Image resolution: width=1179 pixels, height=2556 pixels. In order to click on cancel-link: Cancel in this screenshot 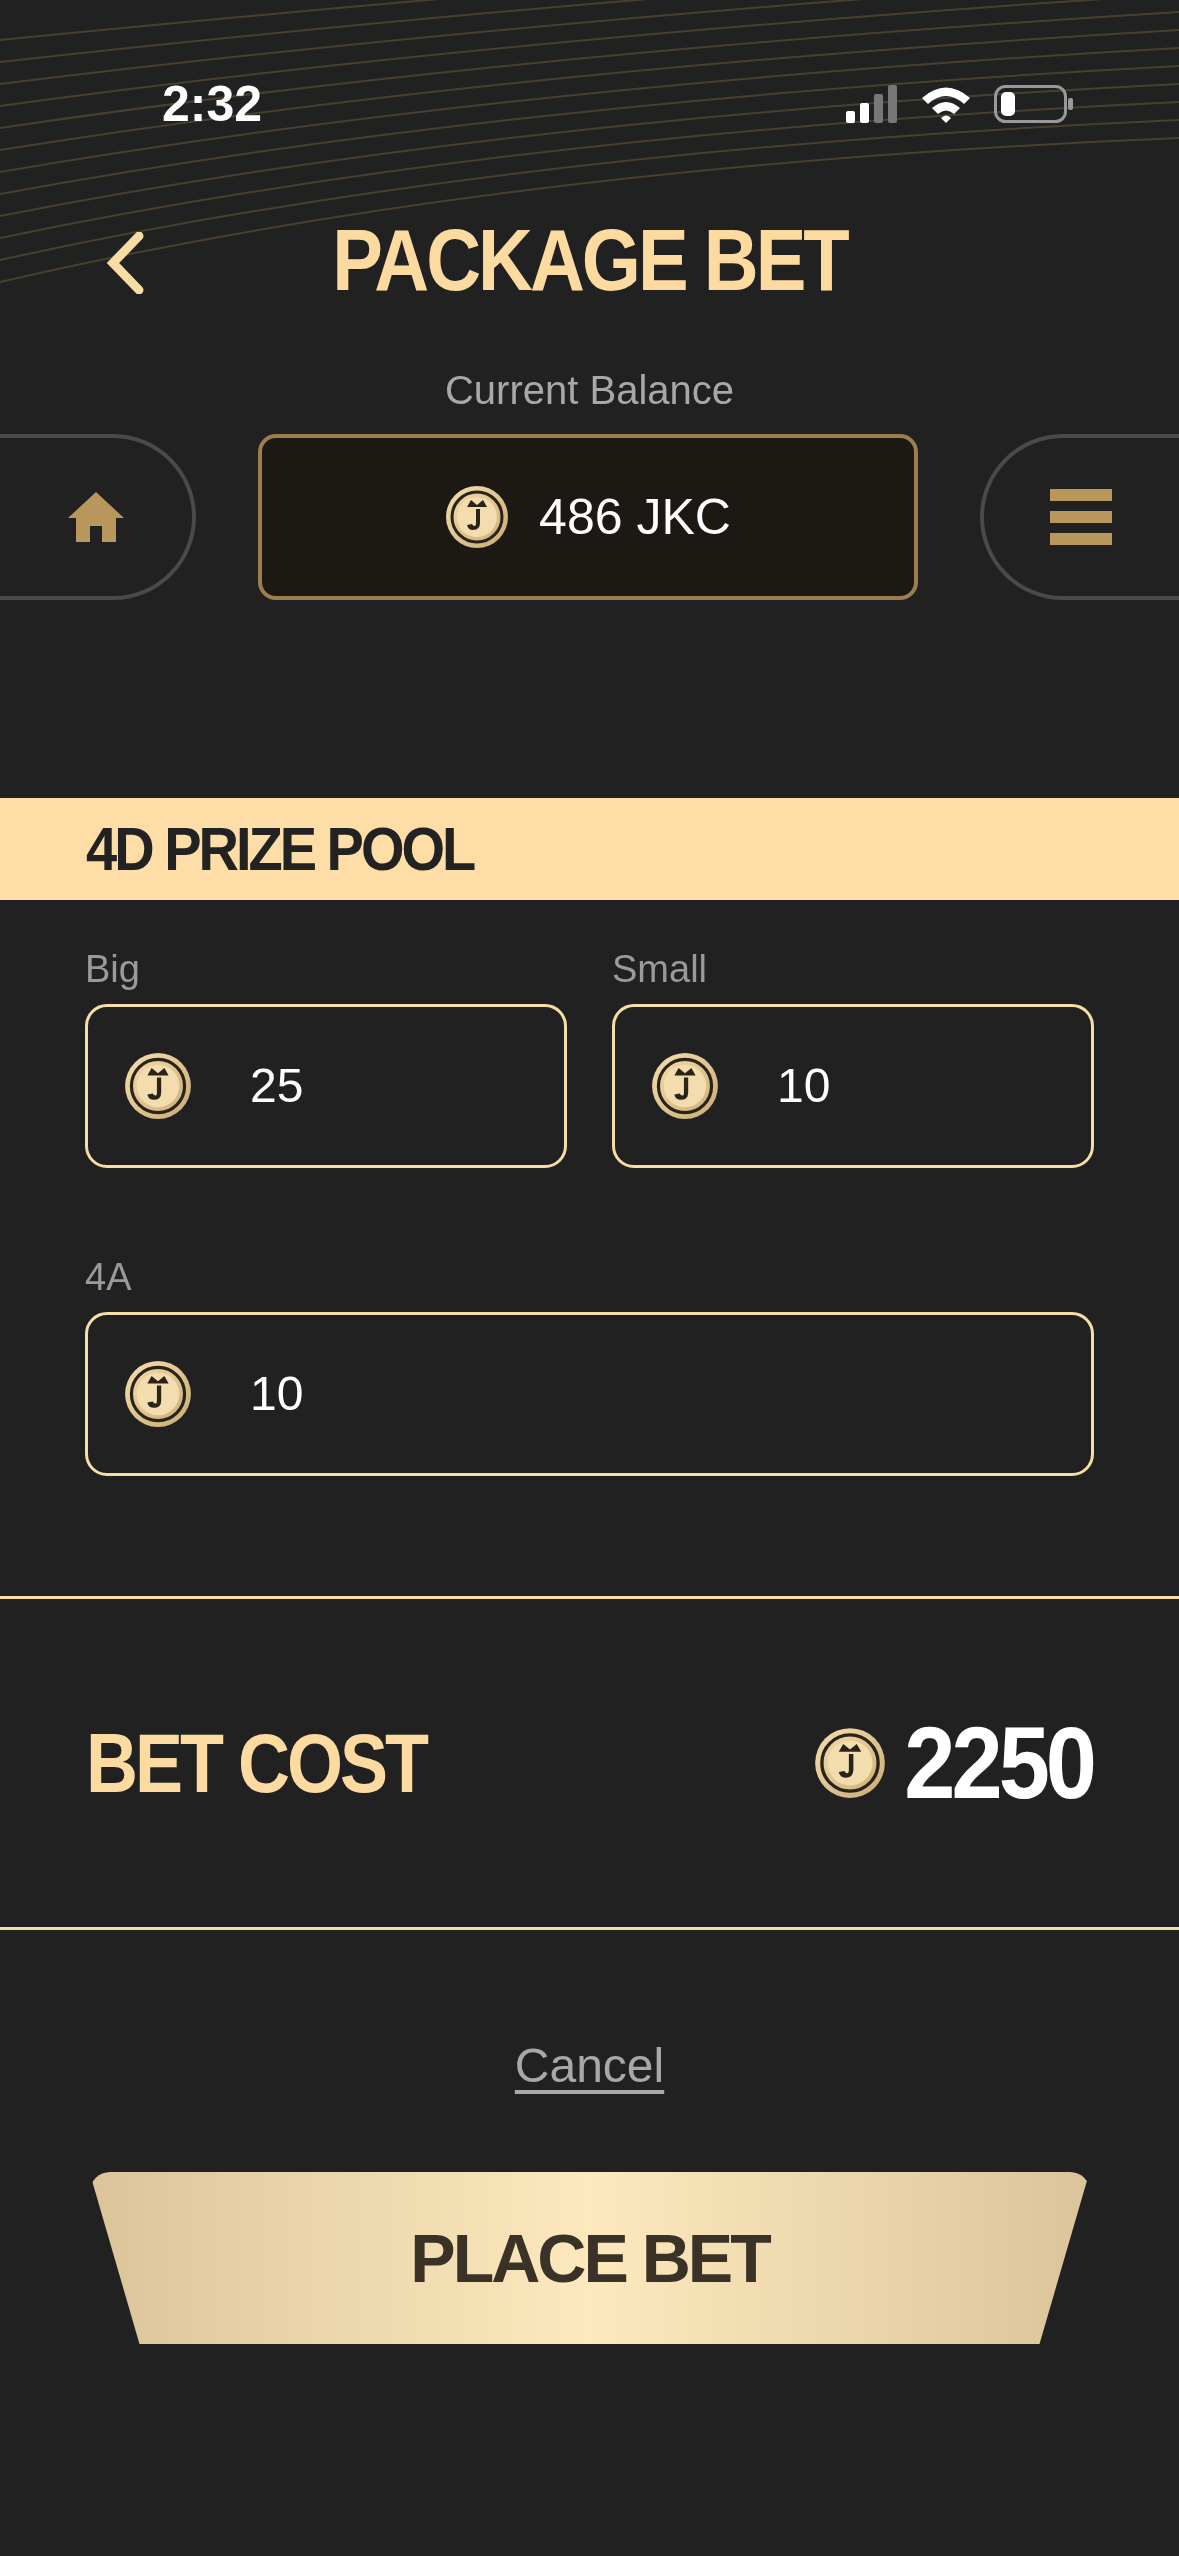, I will do `click(589, 2066)`.